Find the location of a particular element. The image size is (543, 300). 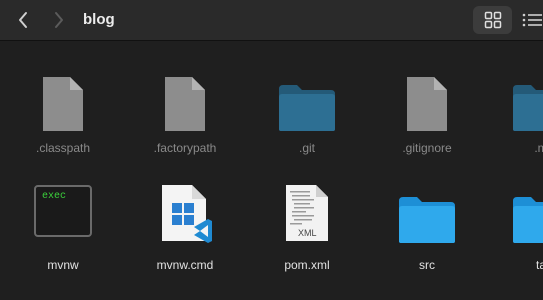

window-title: blog is located at coordinates (99, 19).